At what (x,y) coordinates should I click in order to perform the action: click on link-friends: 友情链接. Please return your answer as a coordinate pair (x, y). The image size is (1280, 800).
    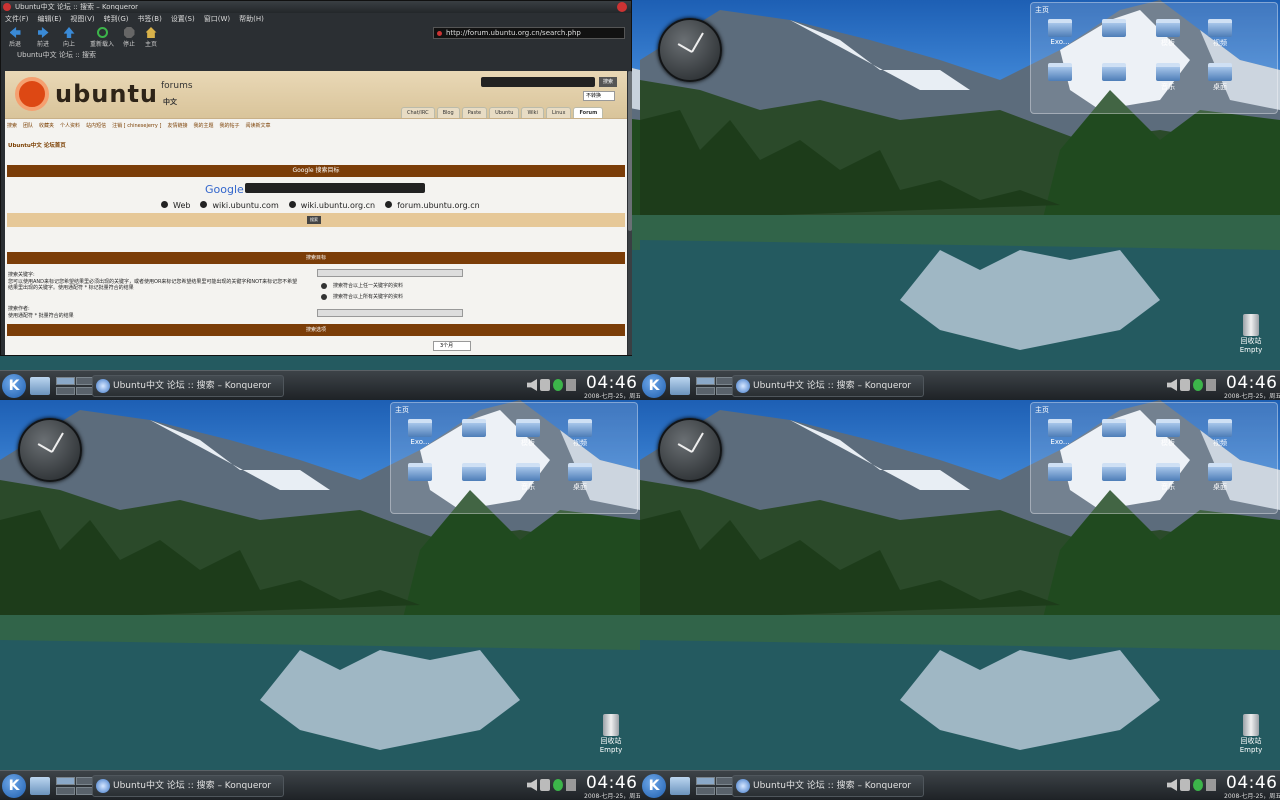
    Looking at the image, I should click on (177, 126).